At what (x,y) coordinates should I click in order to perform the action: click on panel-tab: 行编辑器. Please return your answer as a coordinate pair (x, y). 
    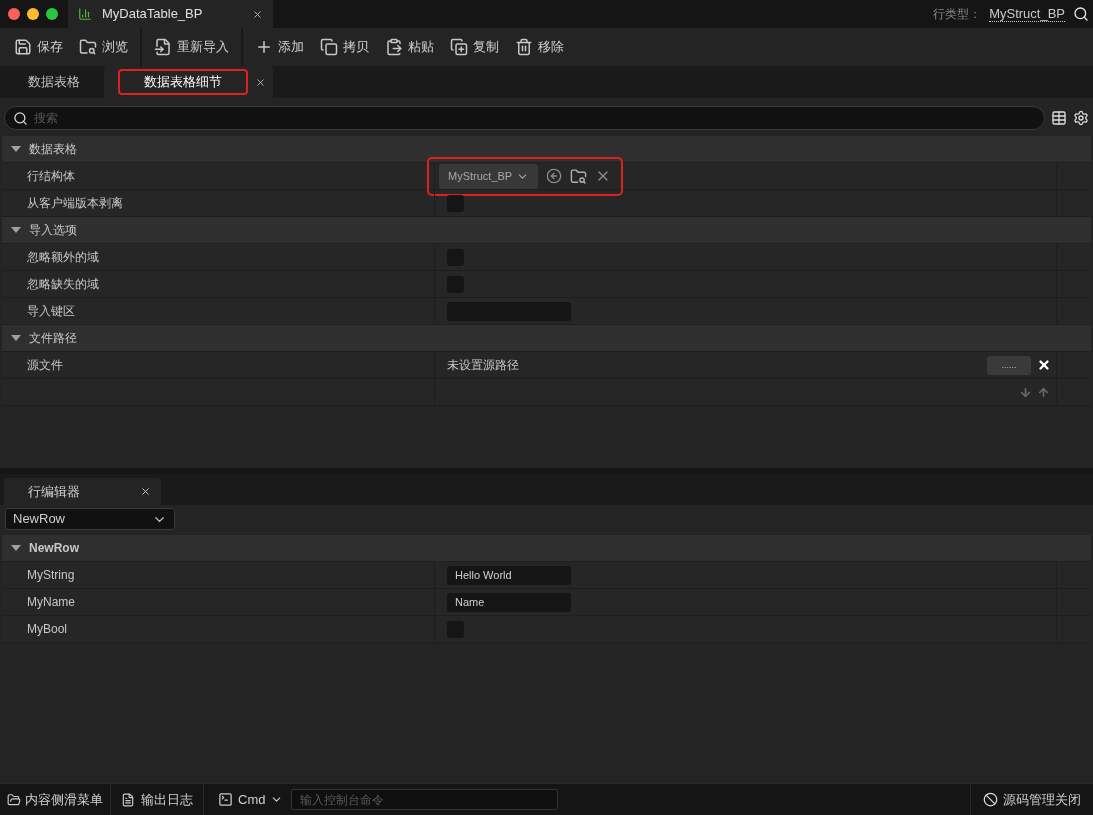
    Looking at the image, I should click on (82, 491).